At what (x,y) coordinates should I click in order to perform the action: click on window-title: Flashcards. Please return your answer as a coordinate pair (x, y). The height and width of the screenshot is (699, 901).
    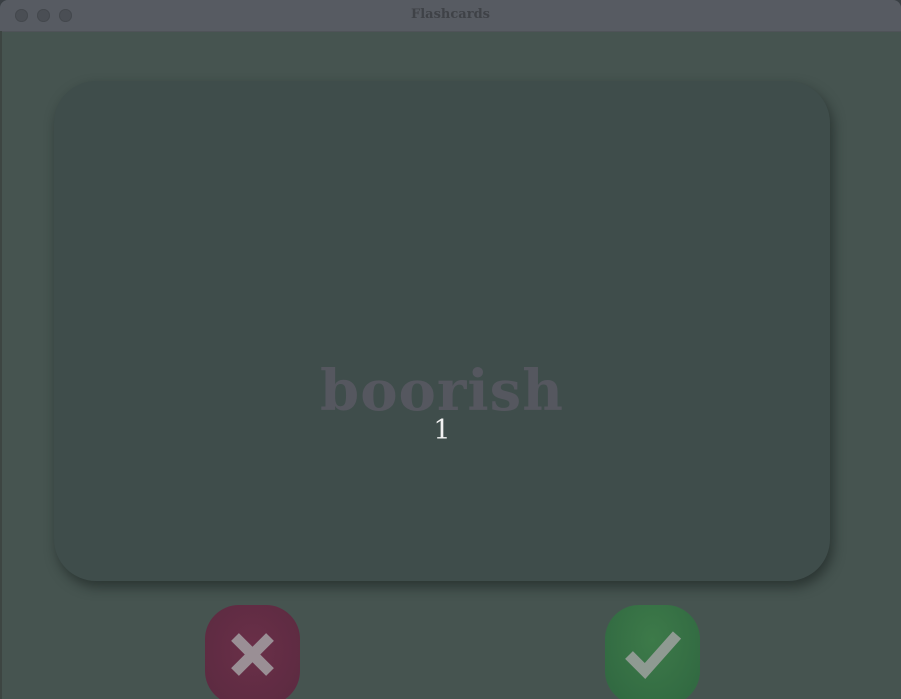
    Looking at the image, I should click on (450, 14).